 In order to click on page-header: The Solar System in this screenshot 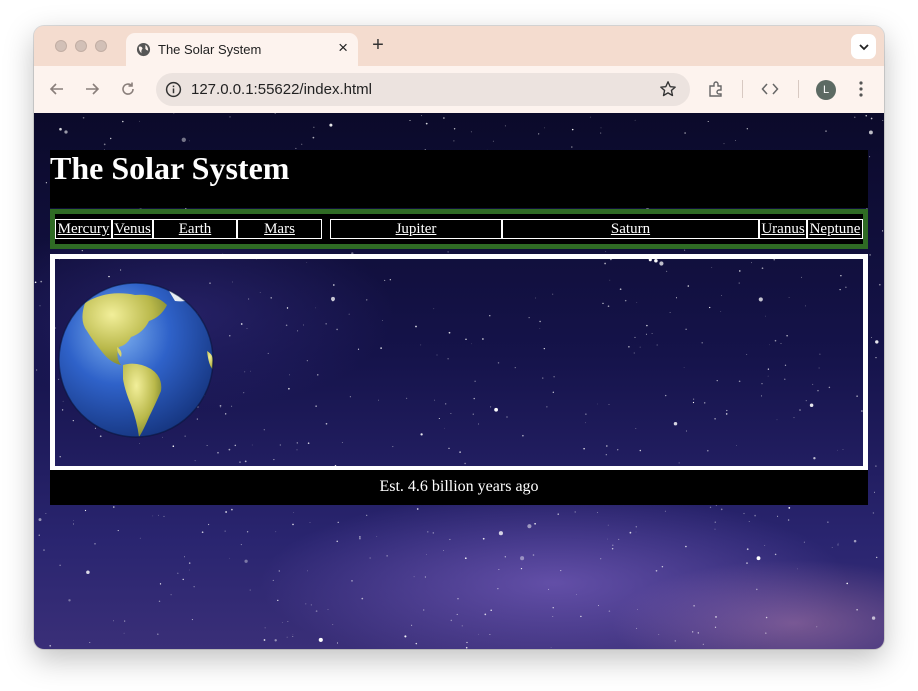, I will do `click(459, 179)`.